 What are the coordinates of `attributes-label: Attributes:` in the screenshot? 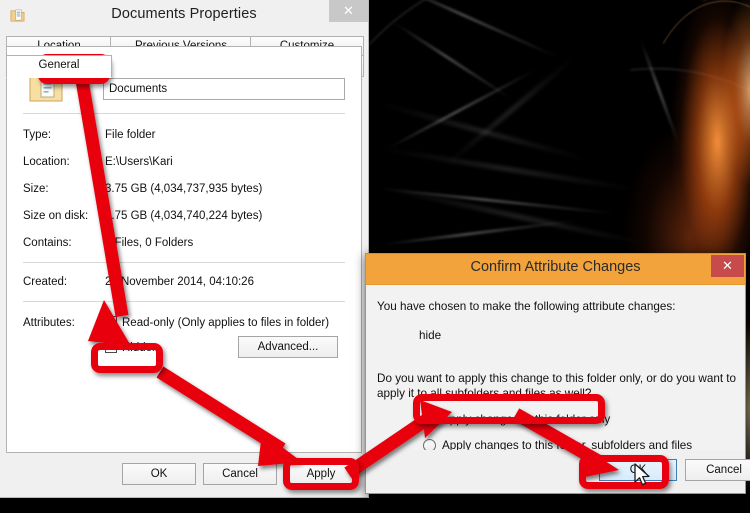 It's located at (49, 323).